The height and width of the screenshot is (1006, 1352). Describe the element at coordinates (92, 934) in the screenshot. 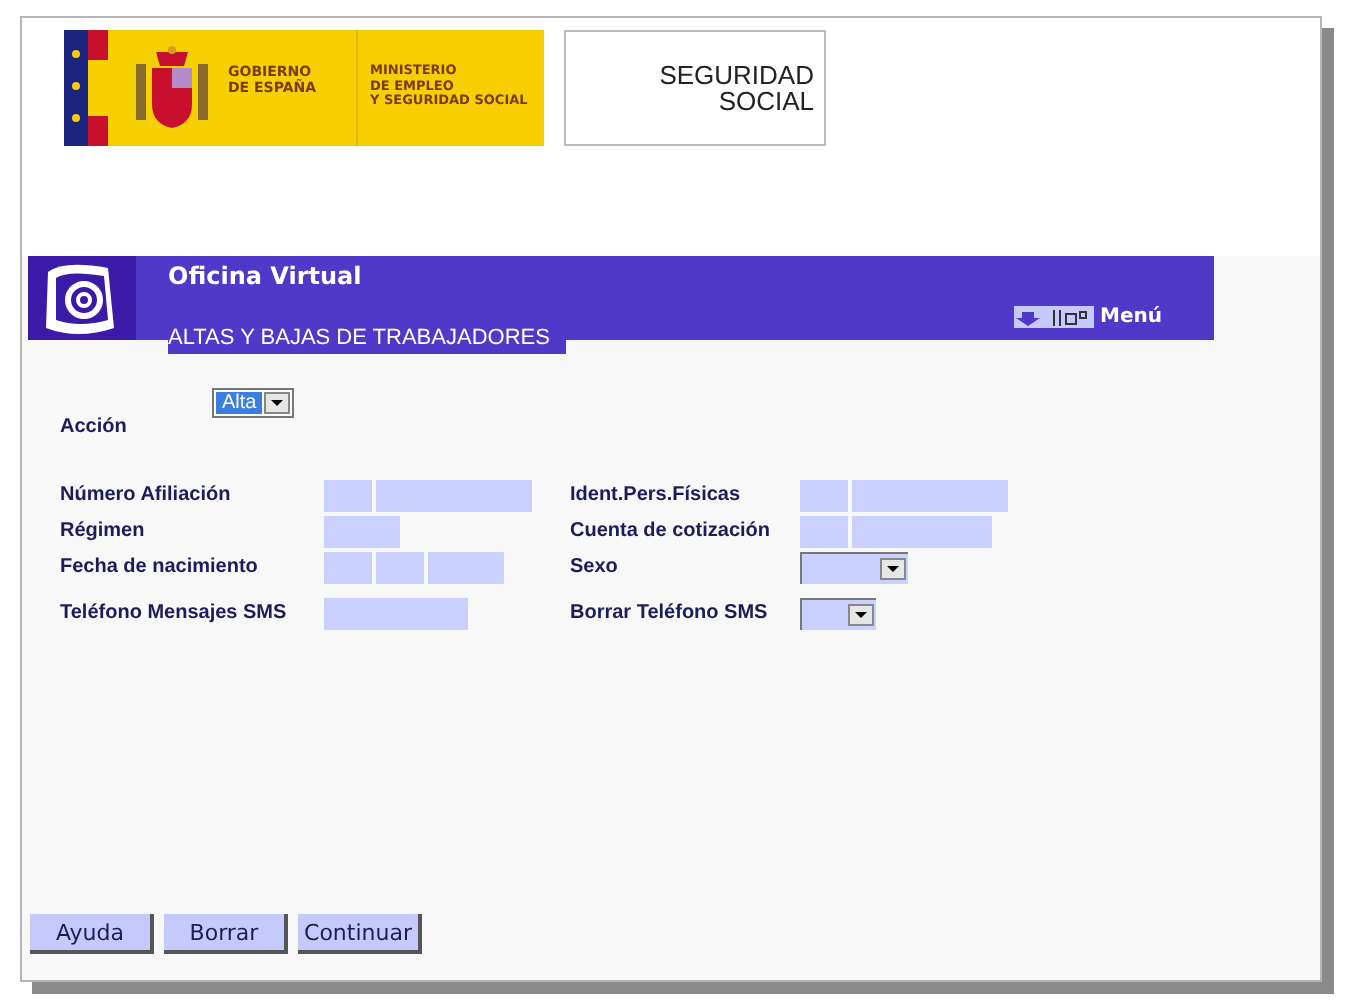

I see `form-button: Ayuda` at that location.